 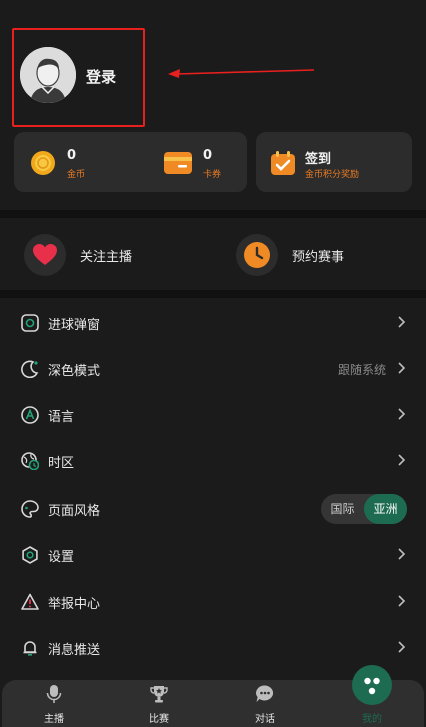 I want to click on heart-icon, so click(x=45, y=255).